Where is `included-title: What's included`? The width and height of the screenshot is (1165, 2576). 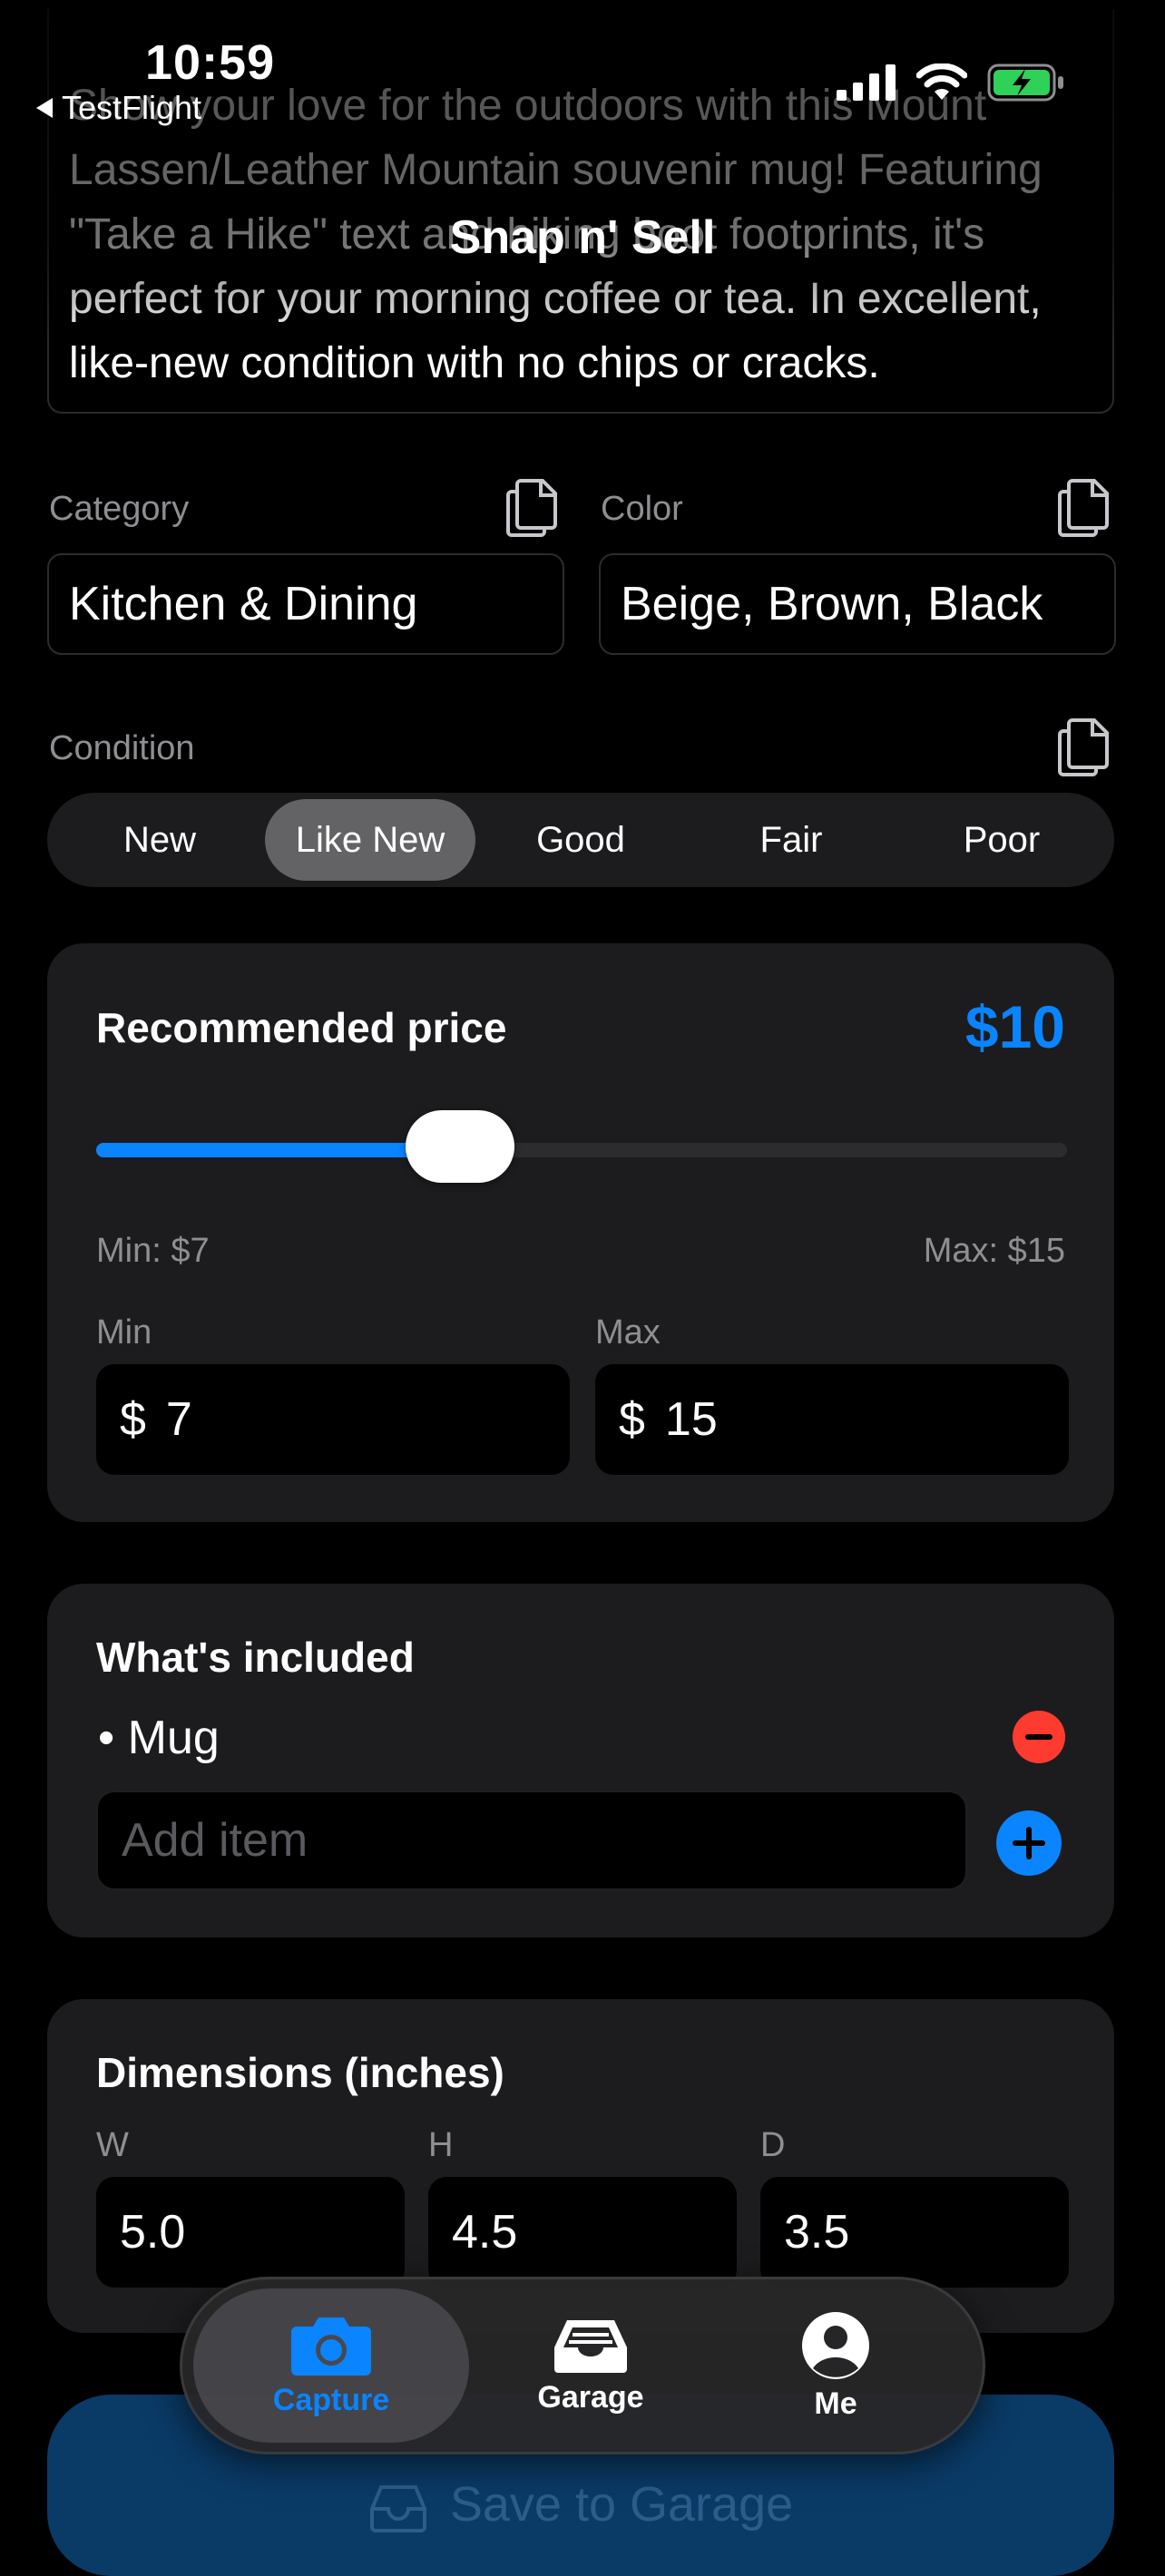 included-title: What's included is located at coordinates (255, 1657).